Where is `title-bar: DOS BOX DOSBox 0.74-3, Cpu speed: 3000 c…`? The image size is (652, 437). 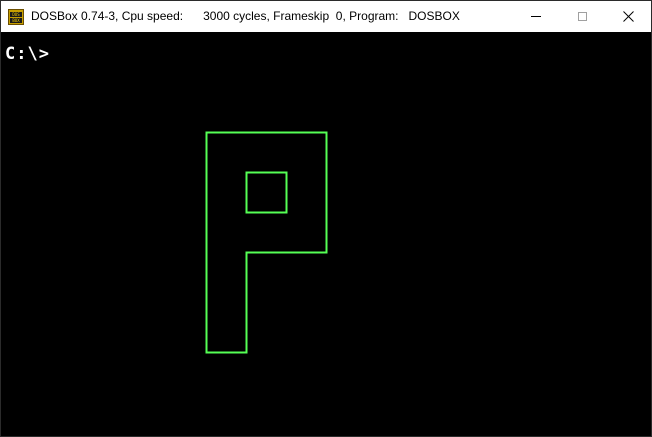 title-bar: DOS BOX DOSBox 0.74-3, Cpu speed: 3000 c… is located at coordinates (326, 16).